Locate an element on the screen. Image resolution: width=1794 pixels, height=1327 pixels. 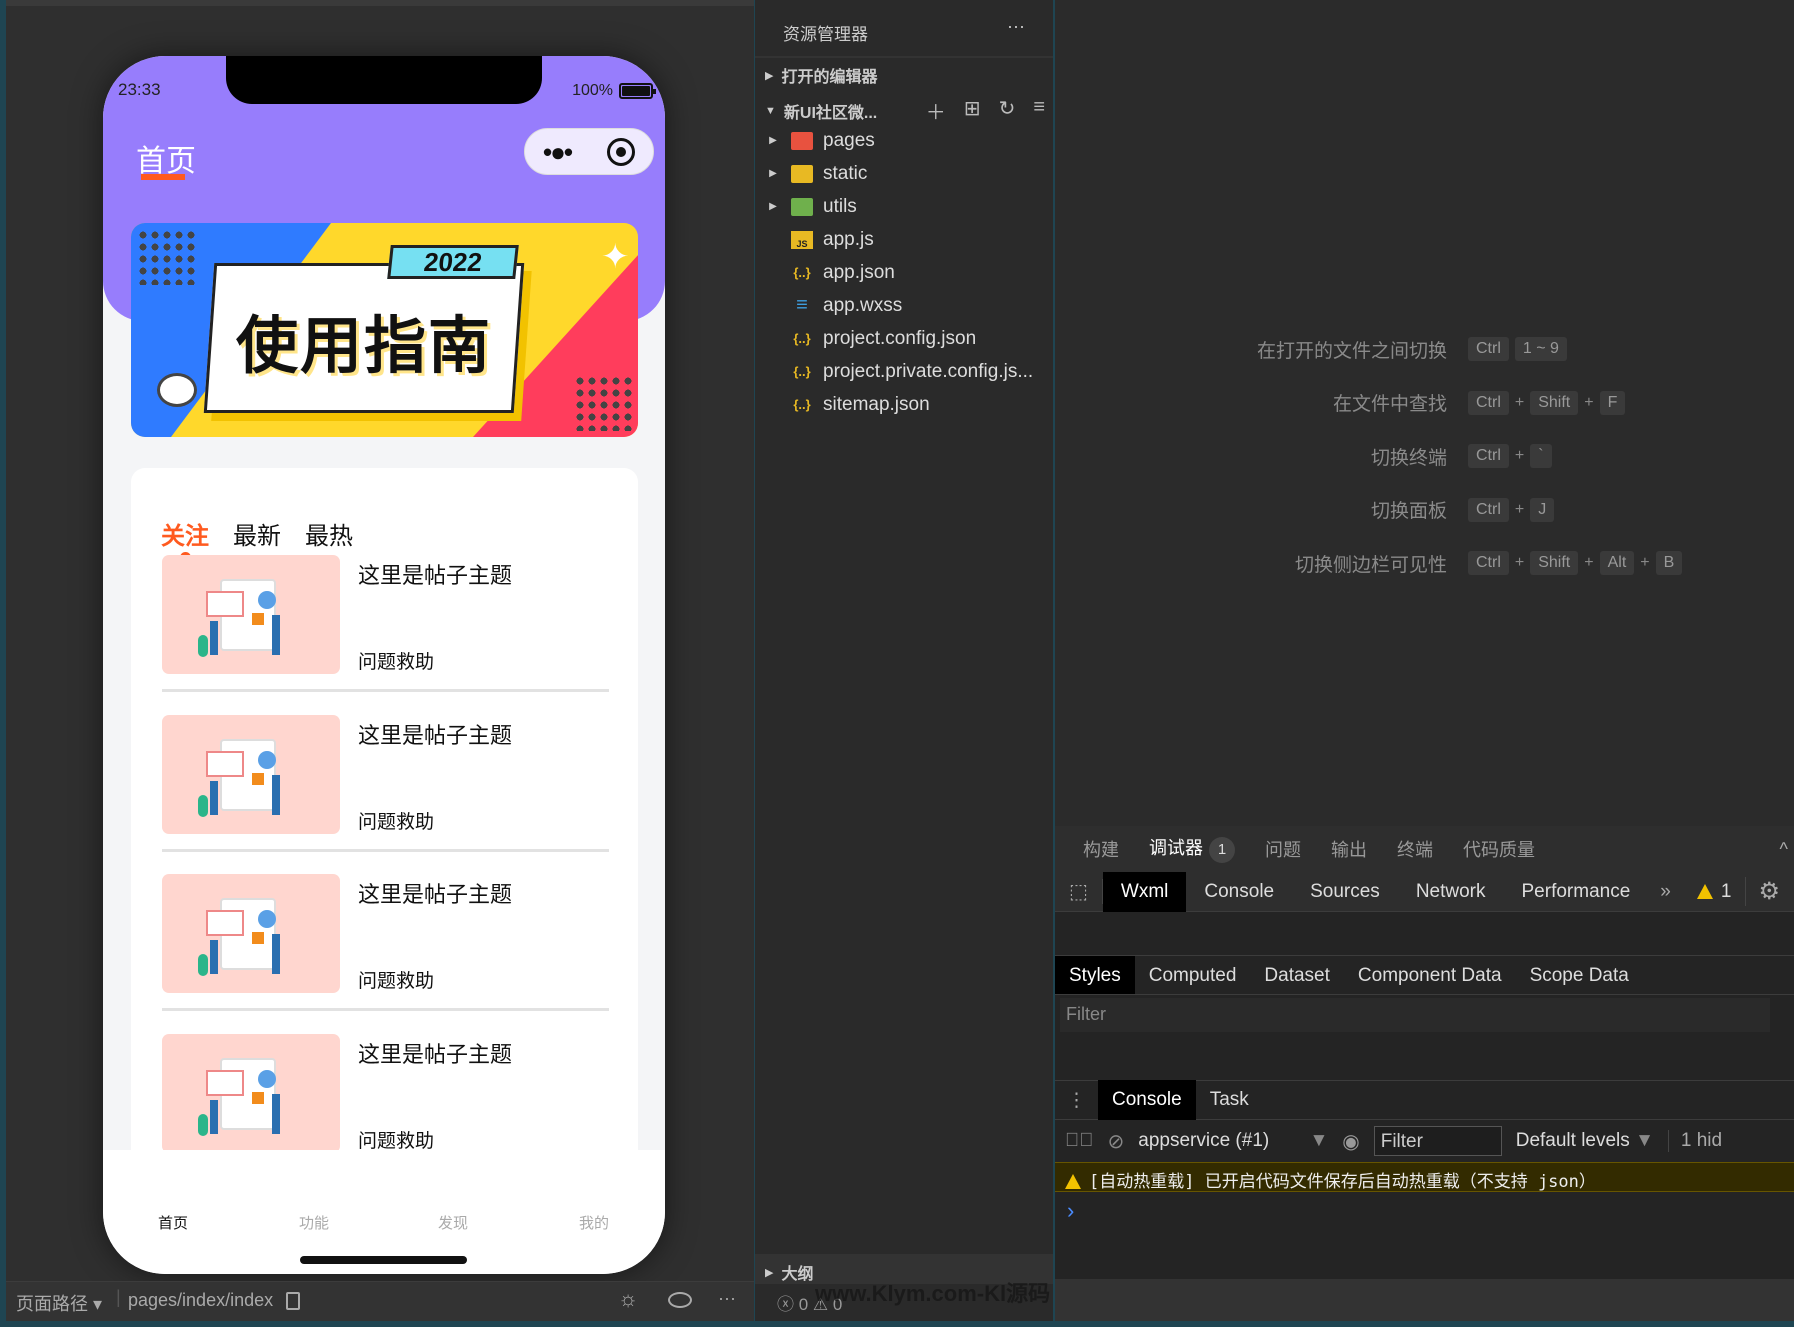
key: B is located at coordinates (1669, 563).